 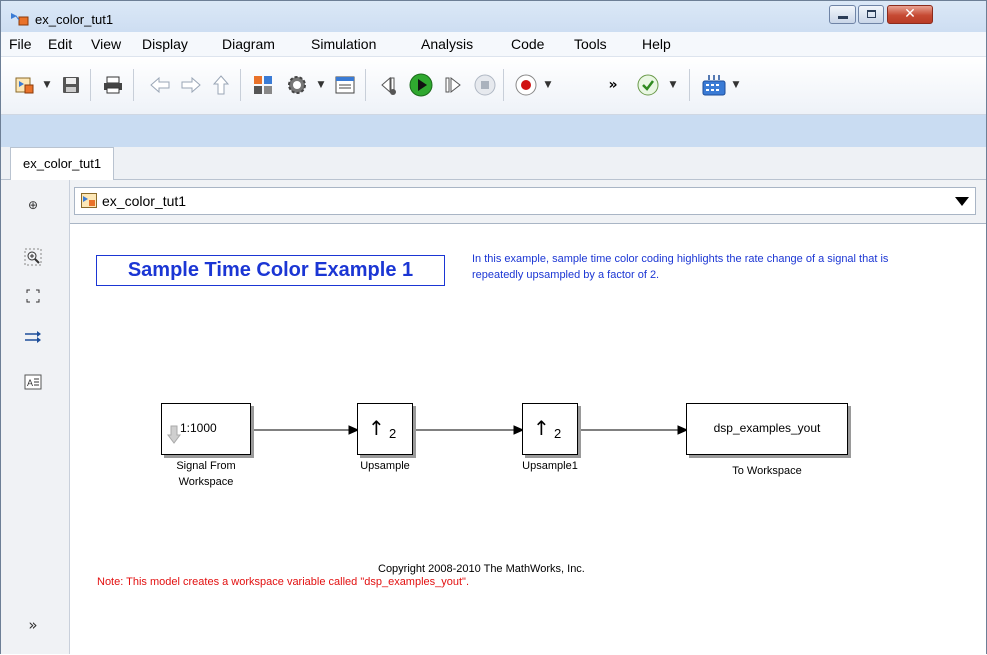 I want to click on save-icon, so click(x=71, y=85).